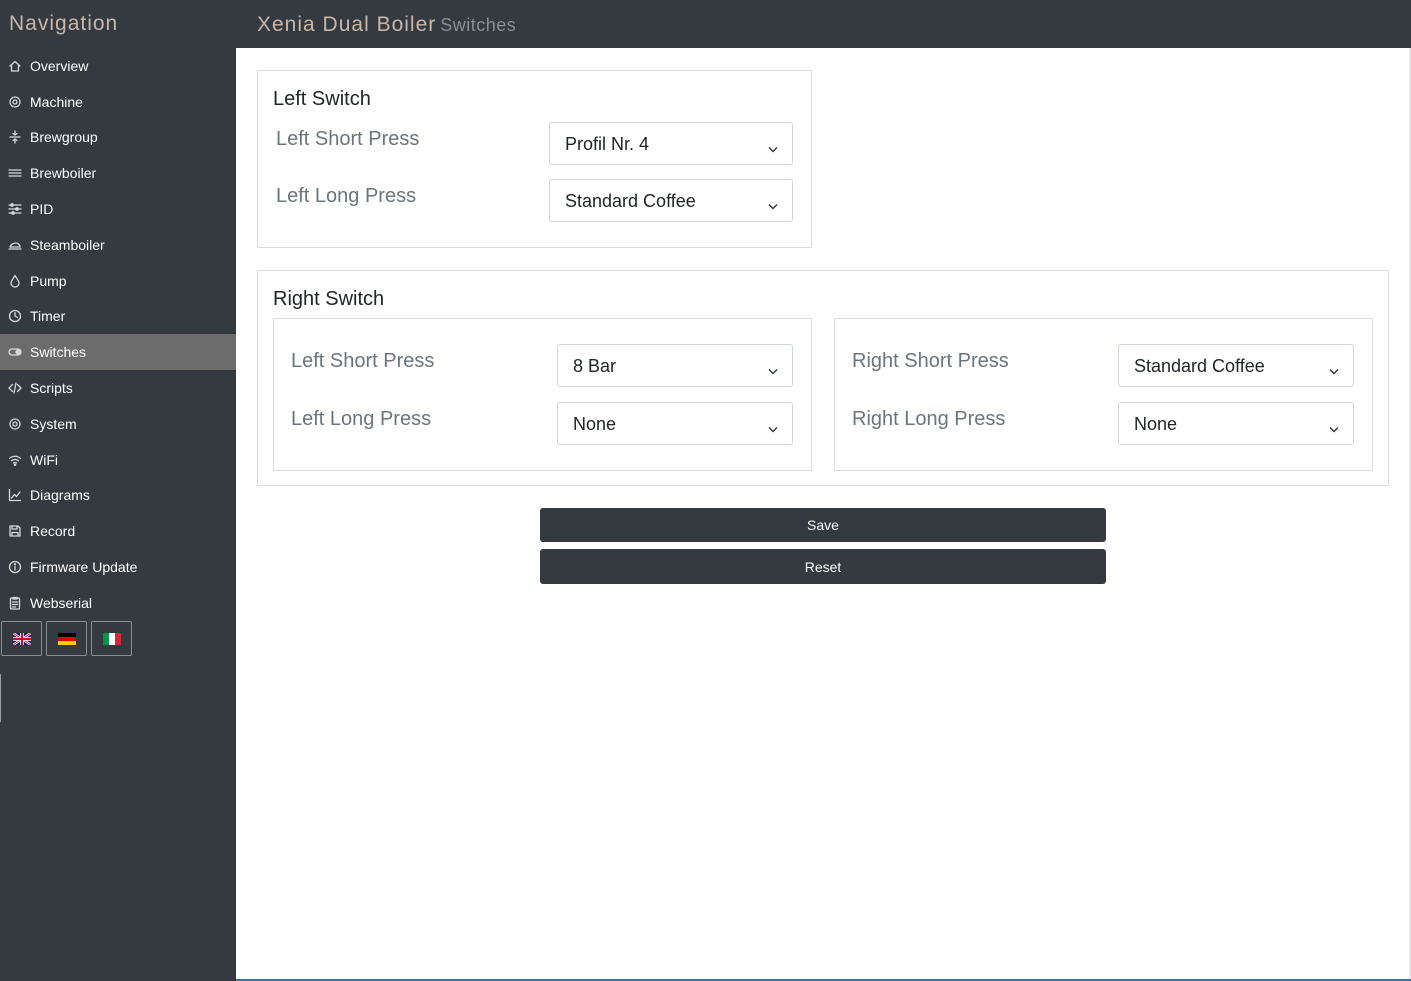  What do you see at coordinates (118, 424) in the screenshot?
I see `sidebar-item-system: System` at bounding box center [118, 424].